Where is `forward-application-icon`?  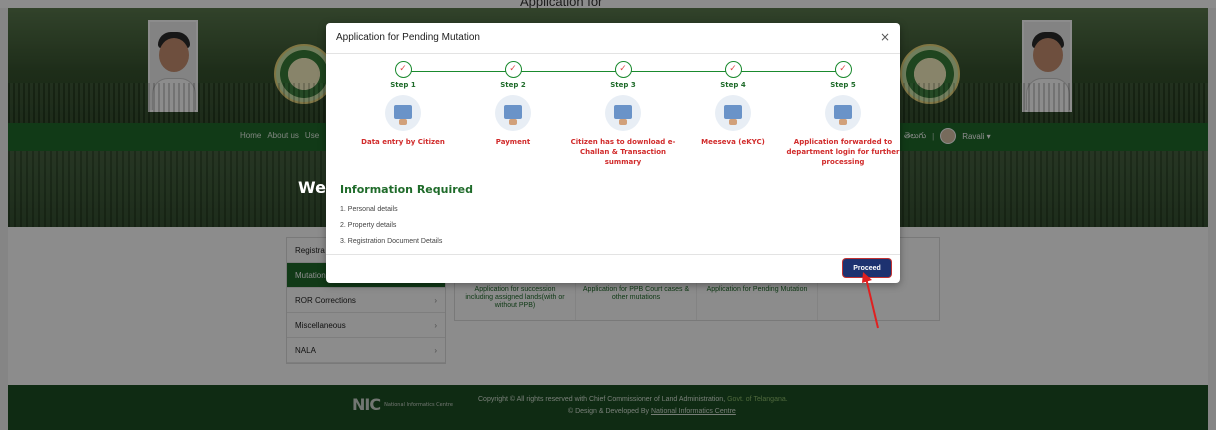 forward-application-icon is located at coordinates (843, 113).